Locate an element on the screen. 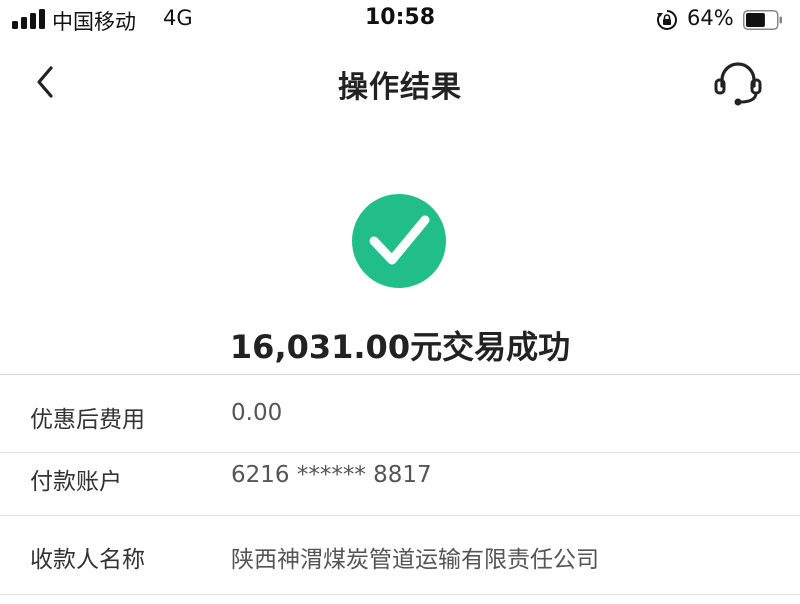 Image resolution: width=800 pixels, height=604 pixels. detail-value: 陕西神渭煤炭管道运输有限责任公司 is located at coordinates (415, 560).